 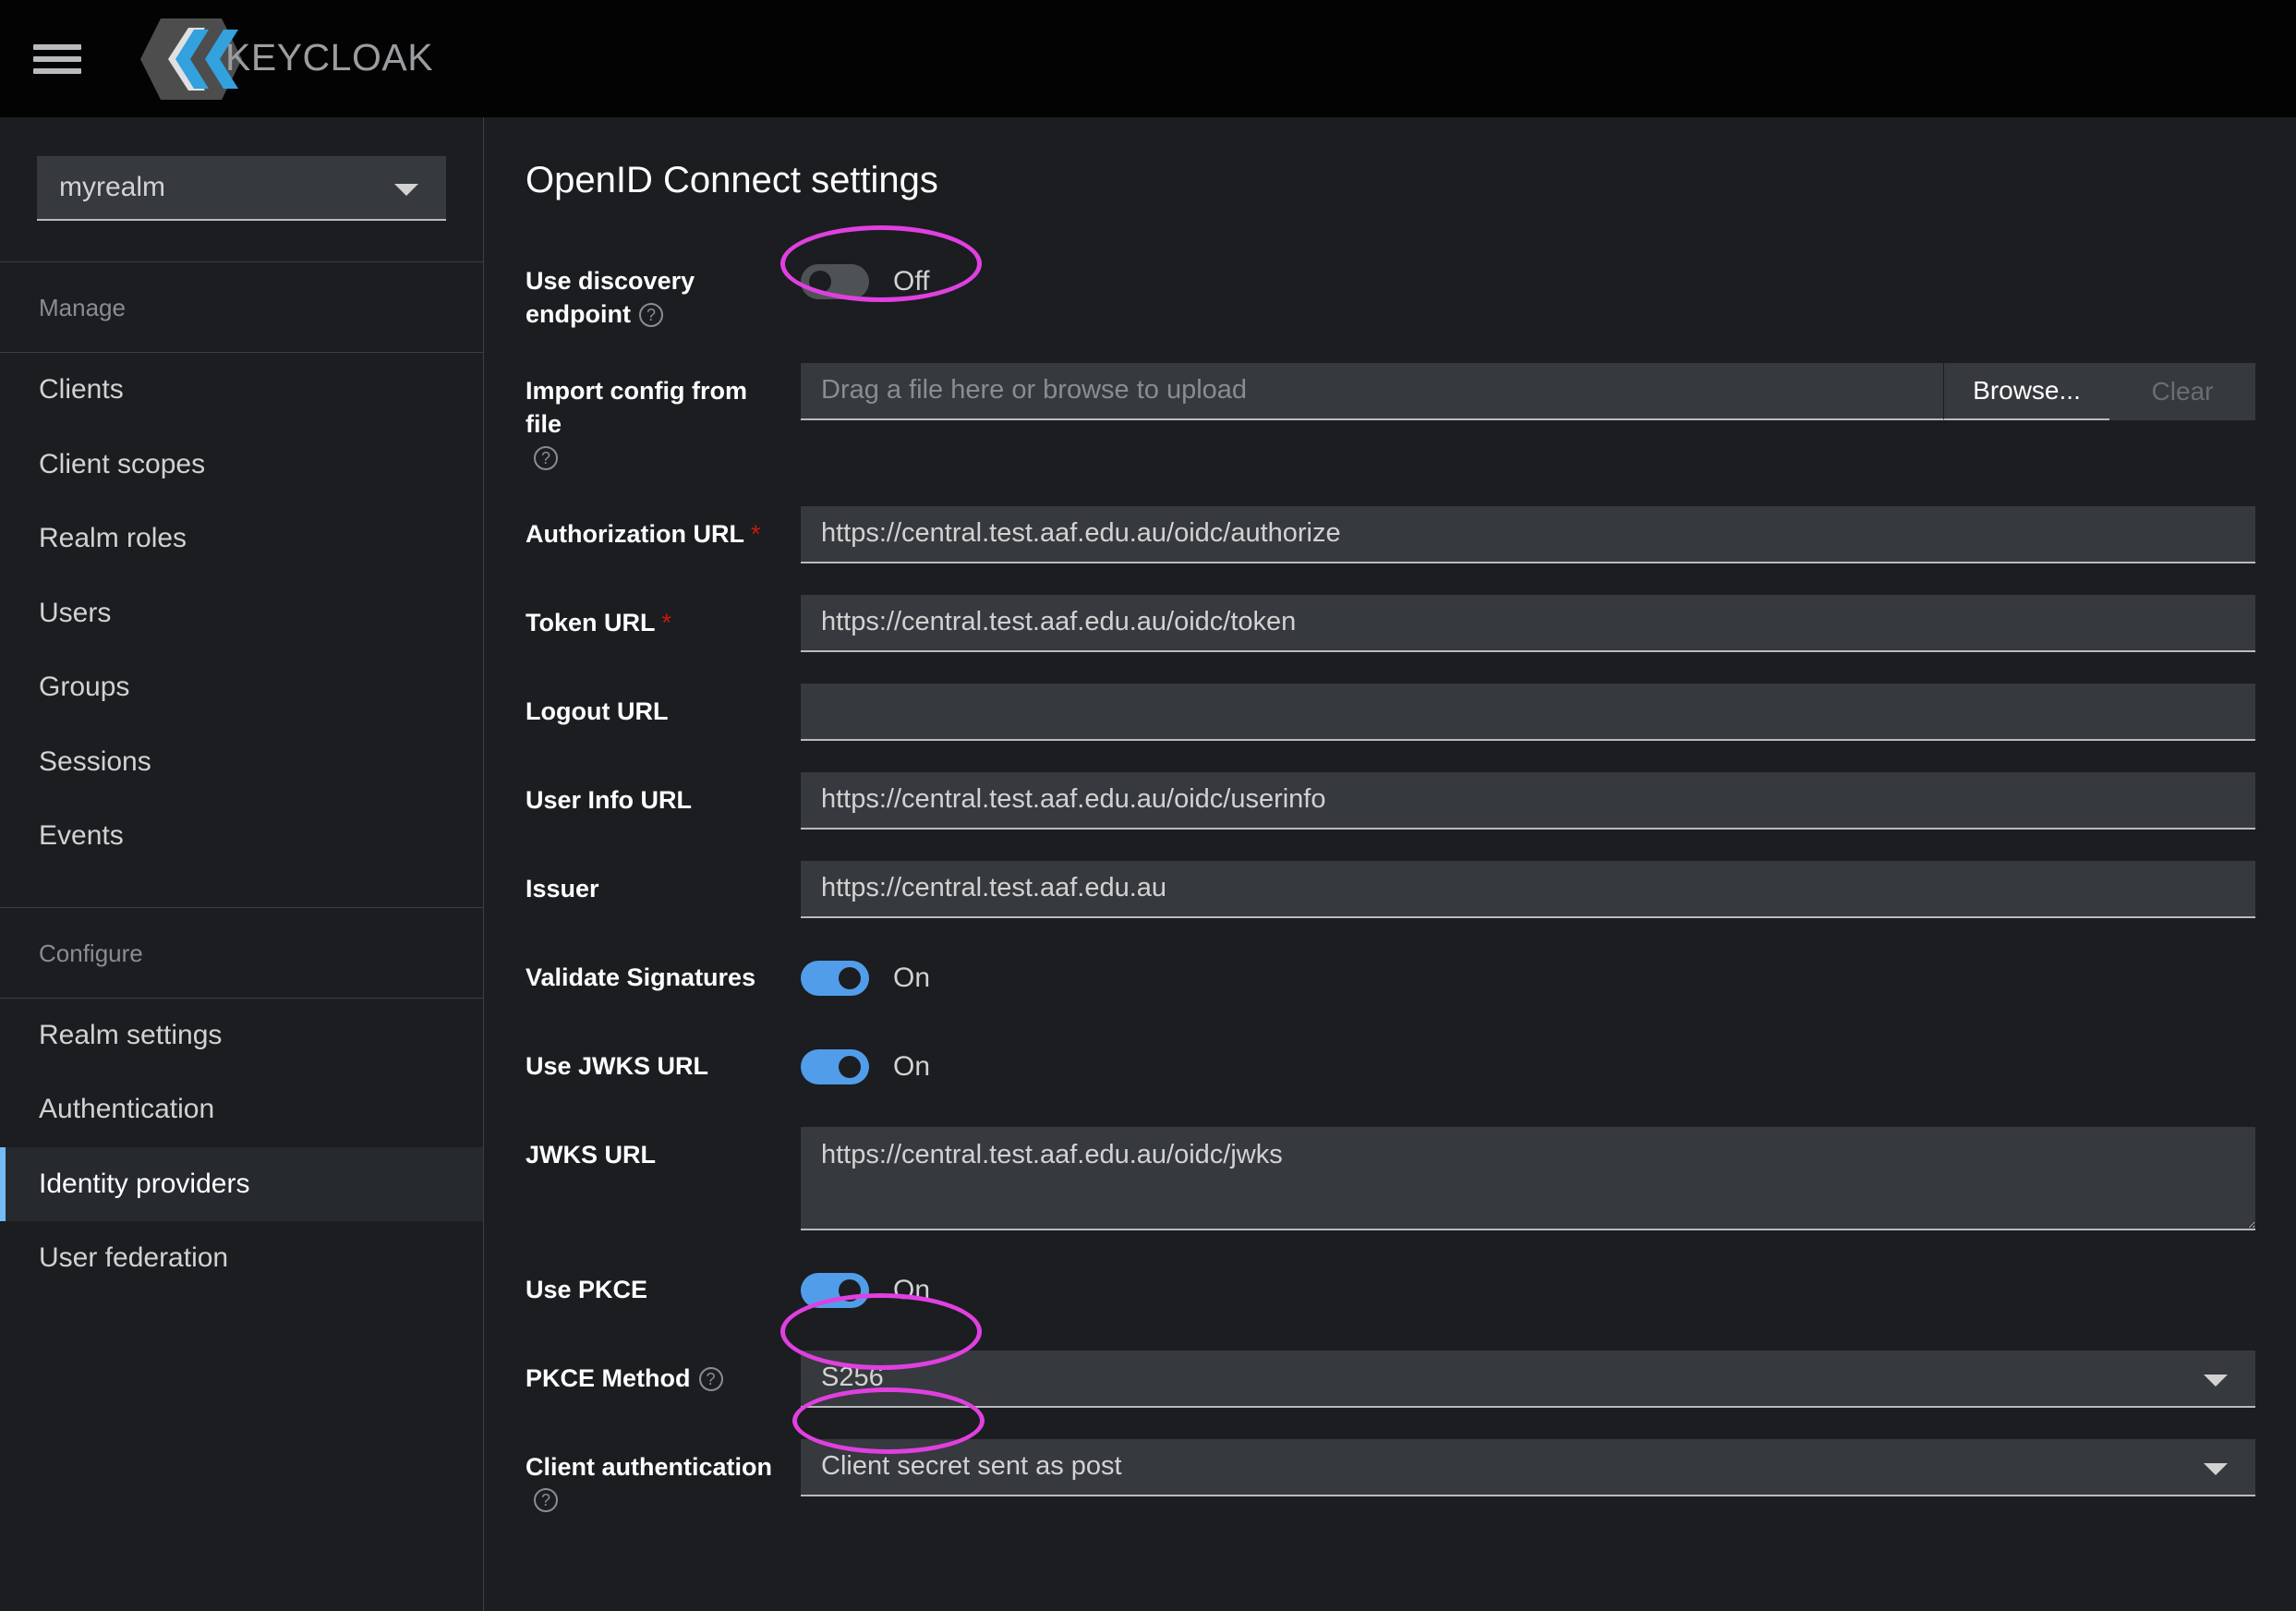 I want to click on user-info-url-input, so click(x=1528, y=800).